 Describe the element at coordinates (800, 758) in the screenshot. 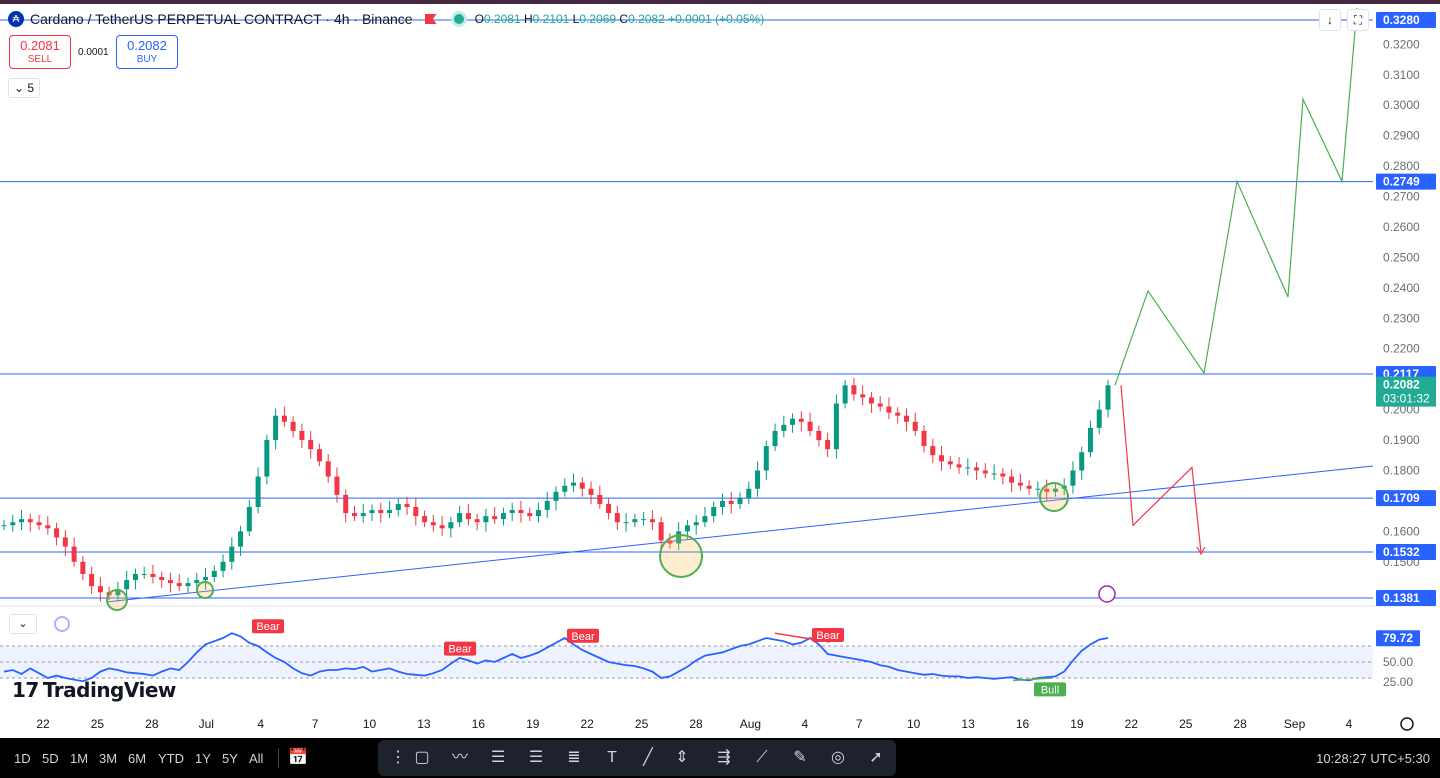

I see `brush-tool-icon: ✎` at that location.